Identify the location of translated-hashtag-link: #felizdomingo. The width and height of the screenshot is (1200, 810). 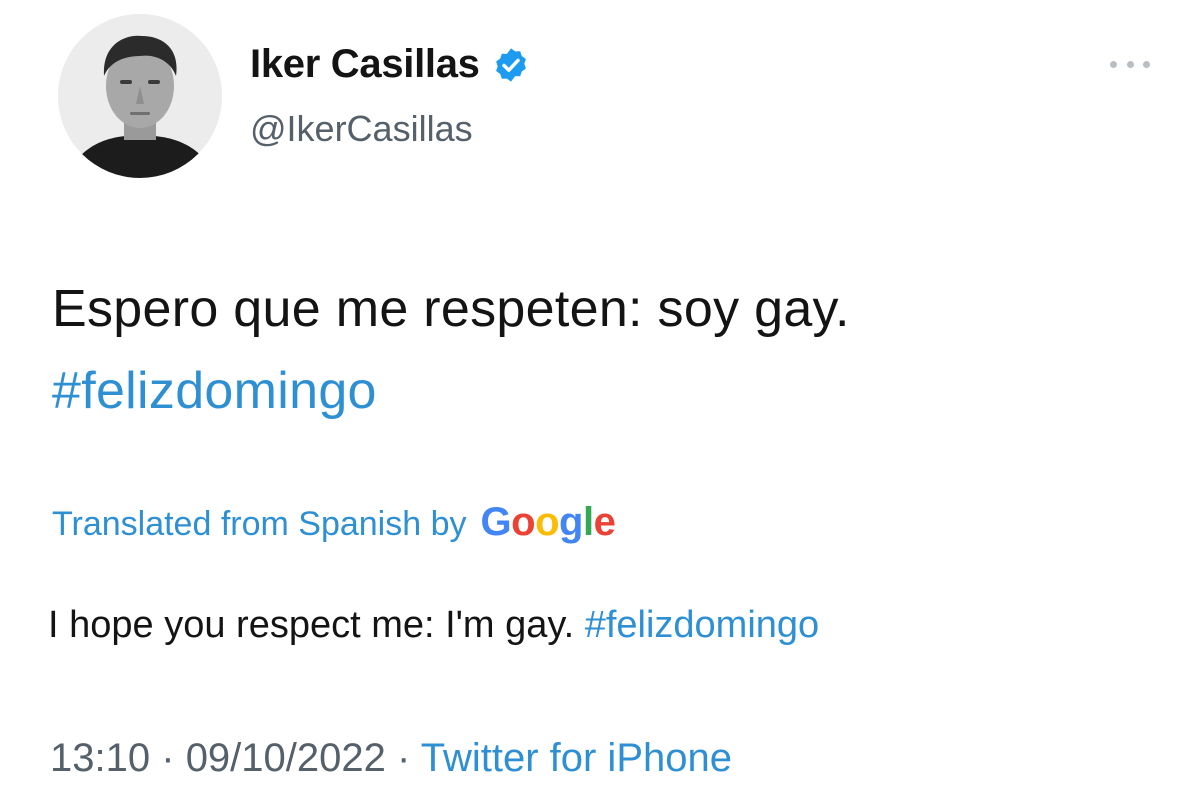
(702, 625).